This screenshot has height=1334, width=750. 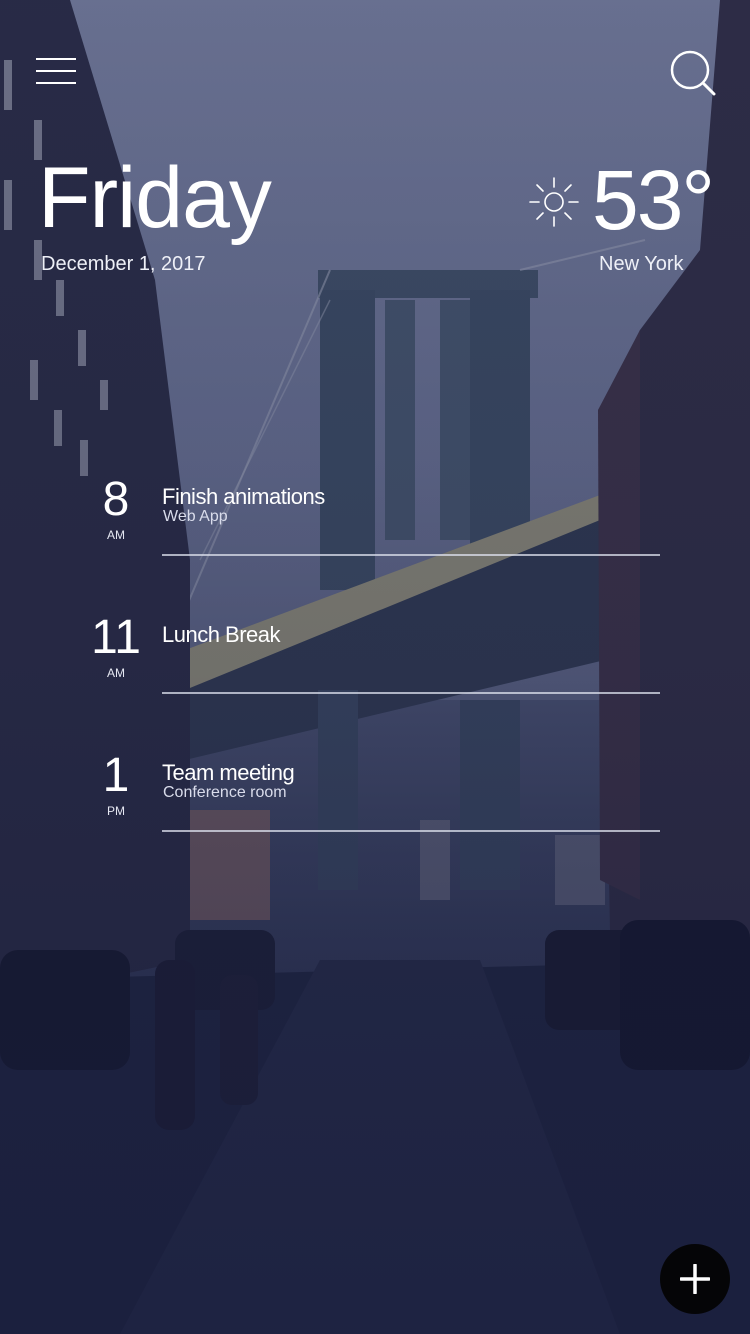 I want to click on add-event-button, so click(x=695, y=1279).